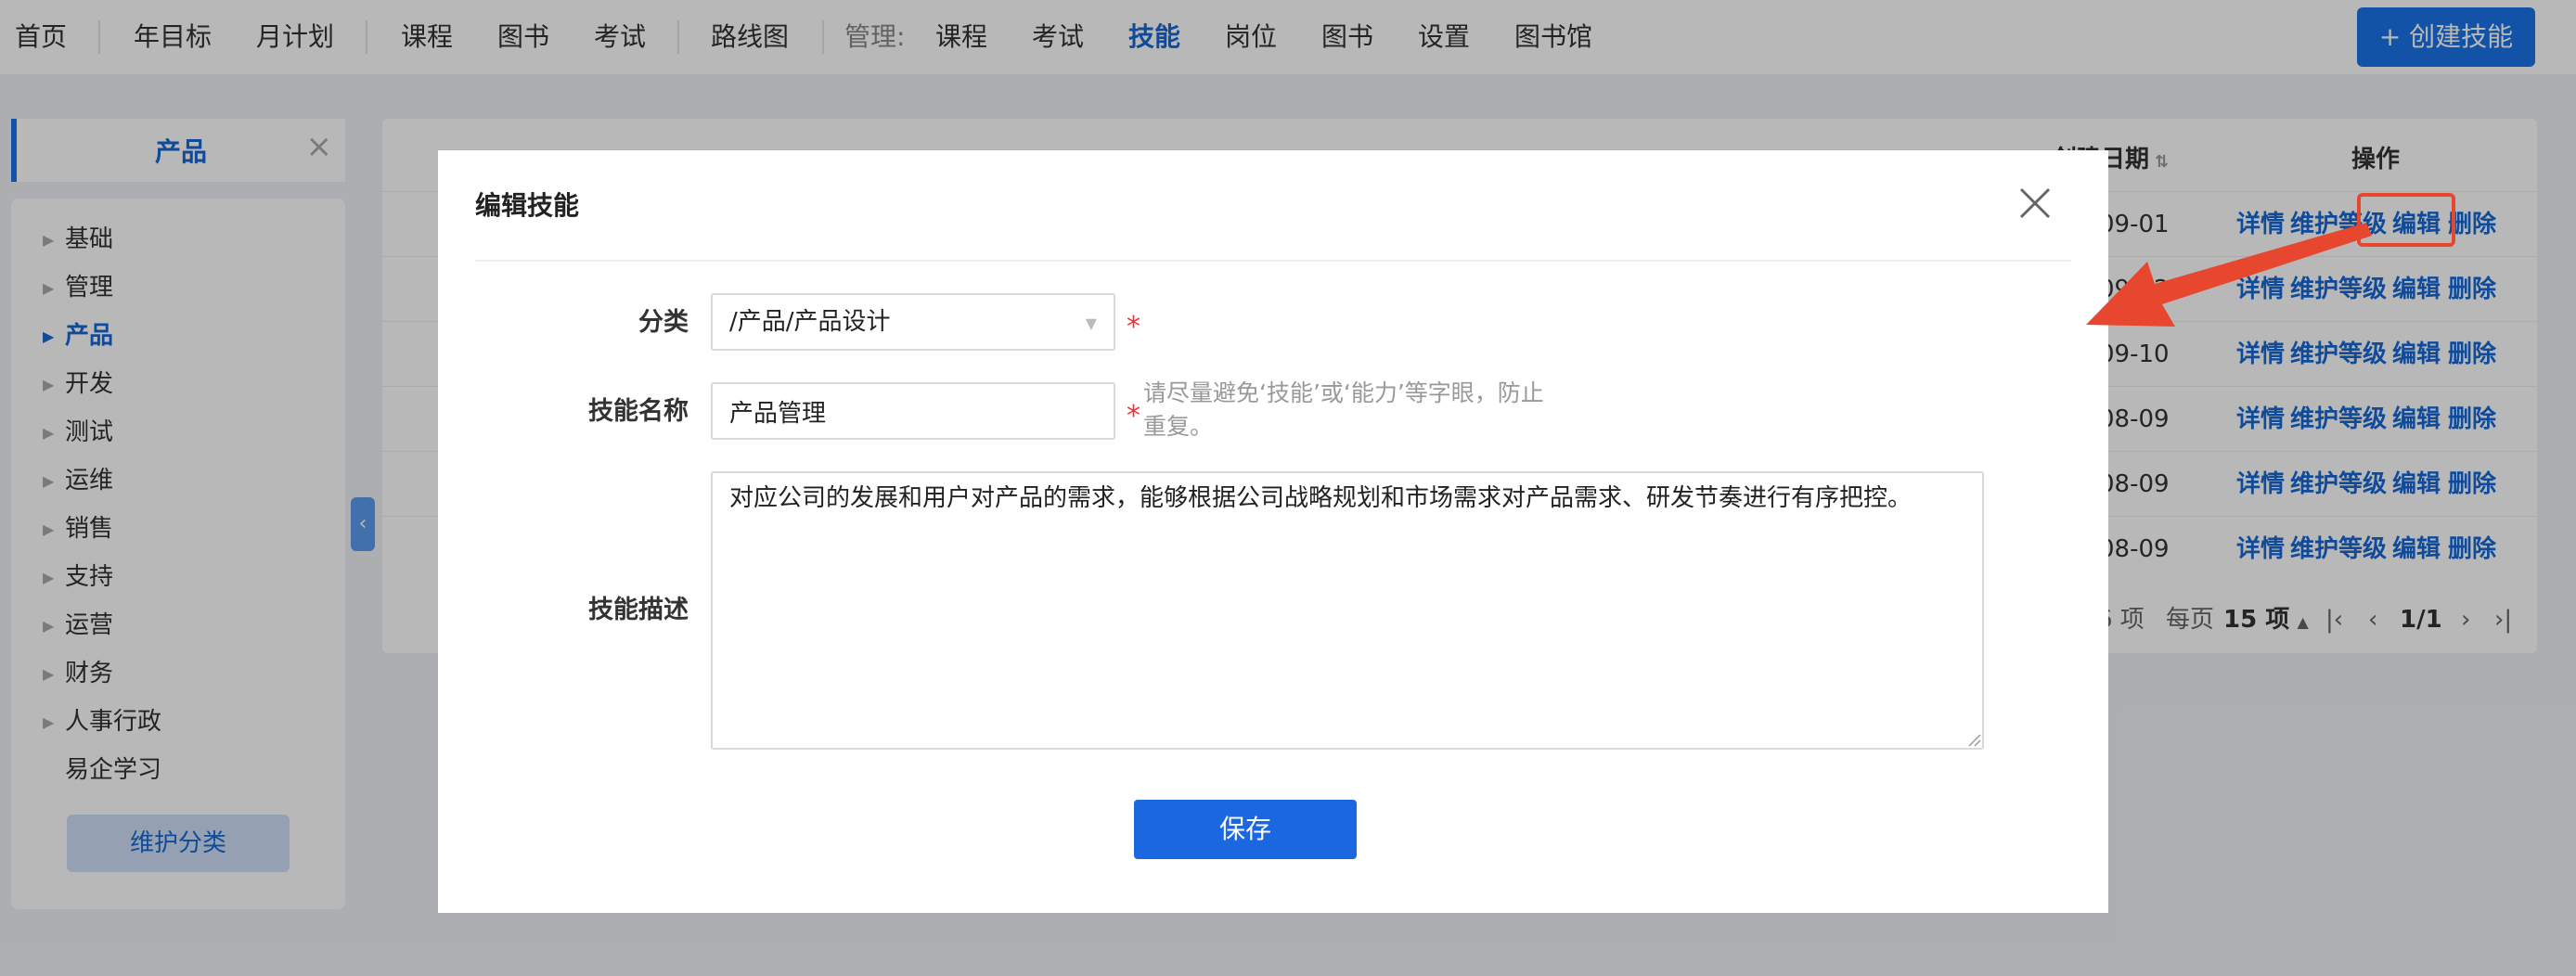 The image size is (2576, 976). What do you see at coordinates (913, 322) in the screenshot?
I see `category-select: /产品/产品设计 ▼` at bounding box center [913, 322].